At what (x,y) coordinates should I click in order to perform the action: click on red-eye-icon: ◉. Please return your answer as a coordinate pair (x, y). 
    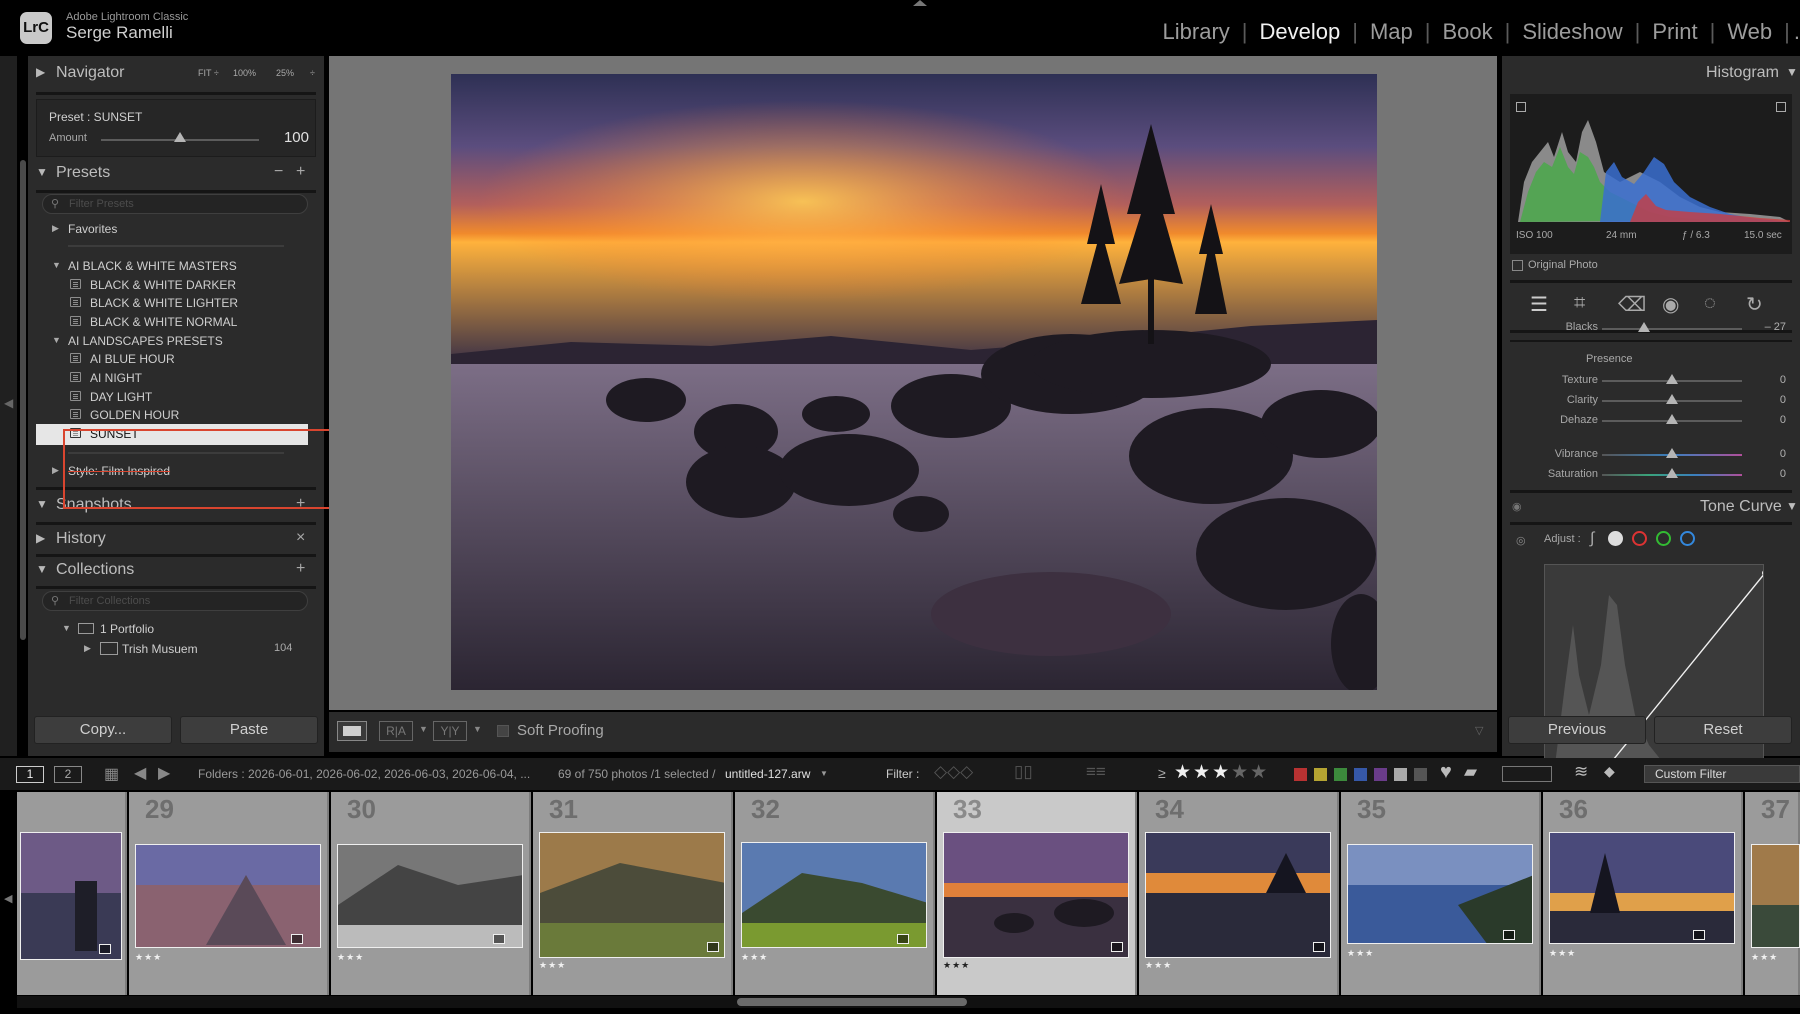
    Looking at the image, I should click on (1670, 304).